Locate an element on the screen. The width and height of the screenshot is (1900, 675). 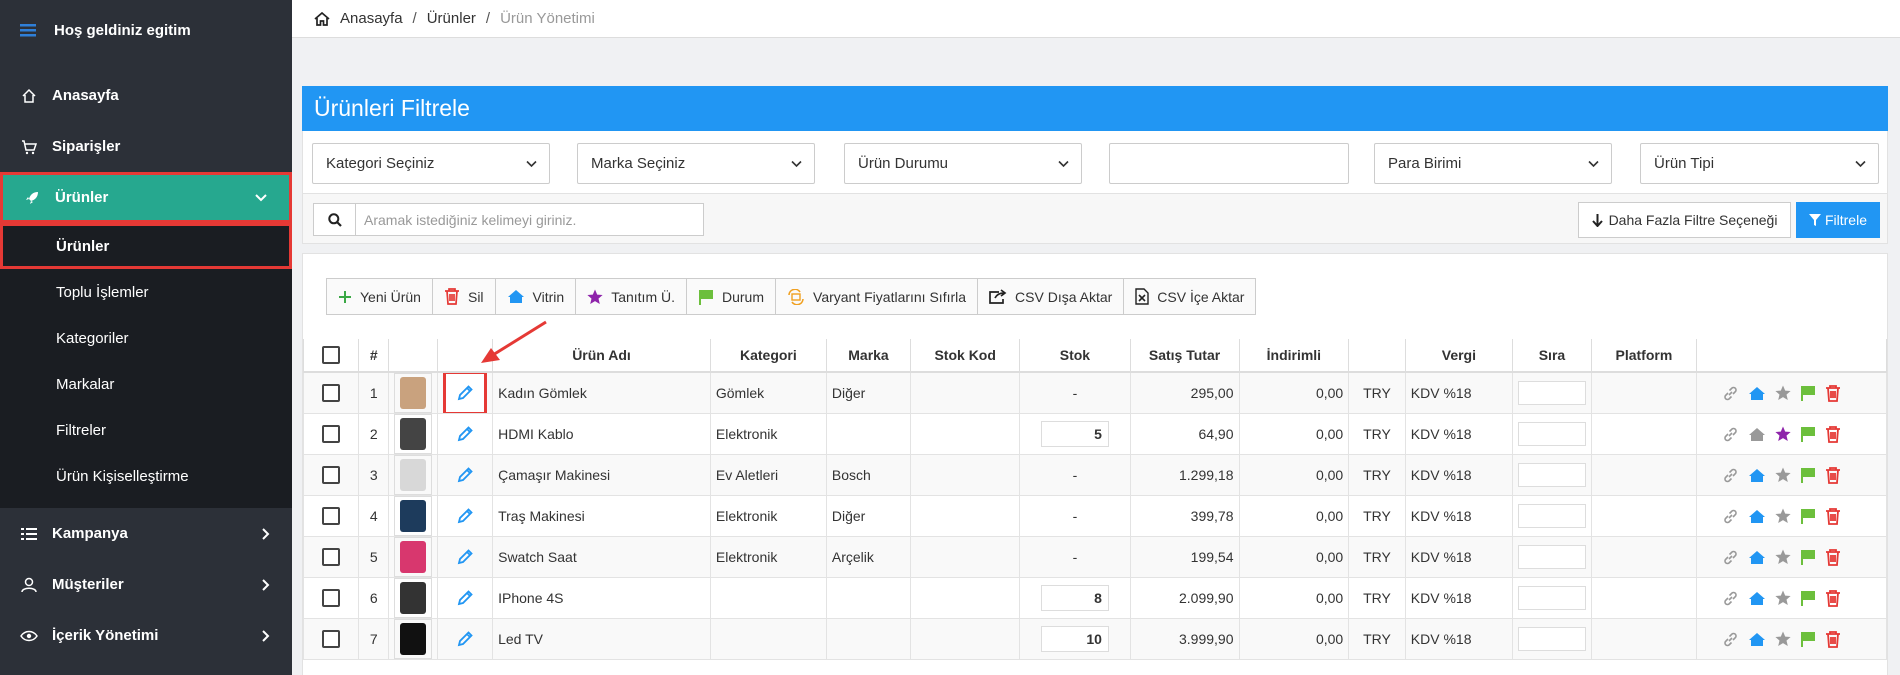
sidebar-item-anasayfa: Anasayfa is located at coordinates (146, 95).